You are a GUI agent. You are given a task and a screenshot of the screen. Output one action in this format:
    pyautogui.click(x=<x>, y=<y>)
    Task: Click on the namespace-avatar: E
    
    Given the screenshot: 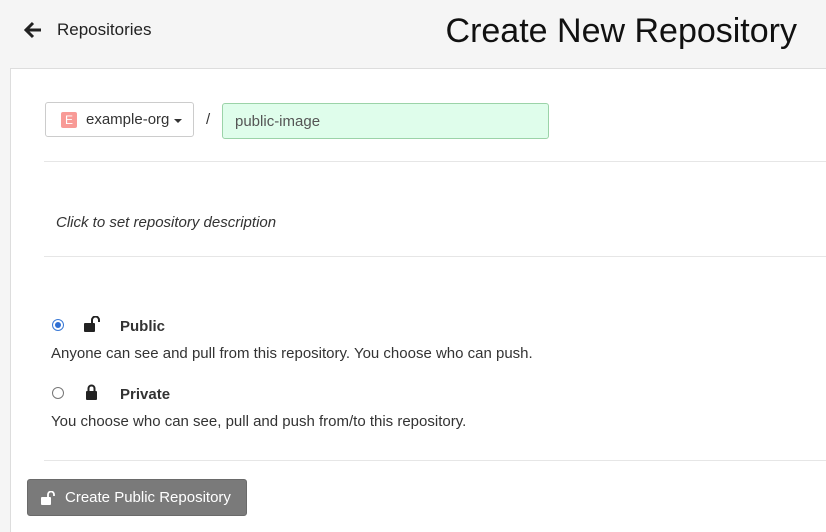 What is the action you would take?
    pyautogui.click(x=69, y=119)
    